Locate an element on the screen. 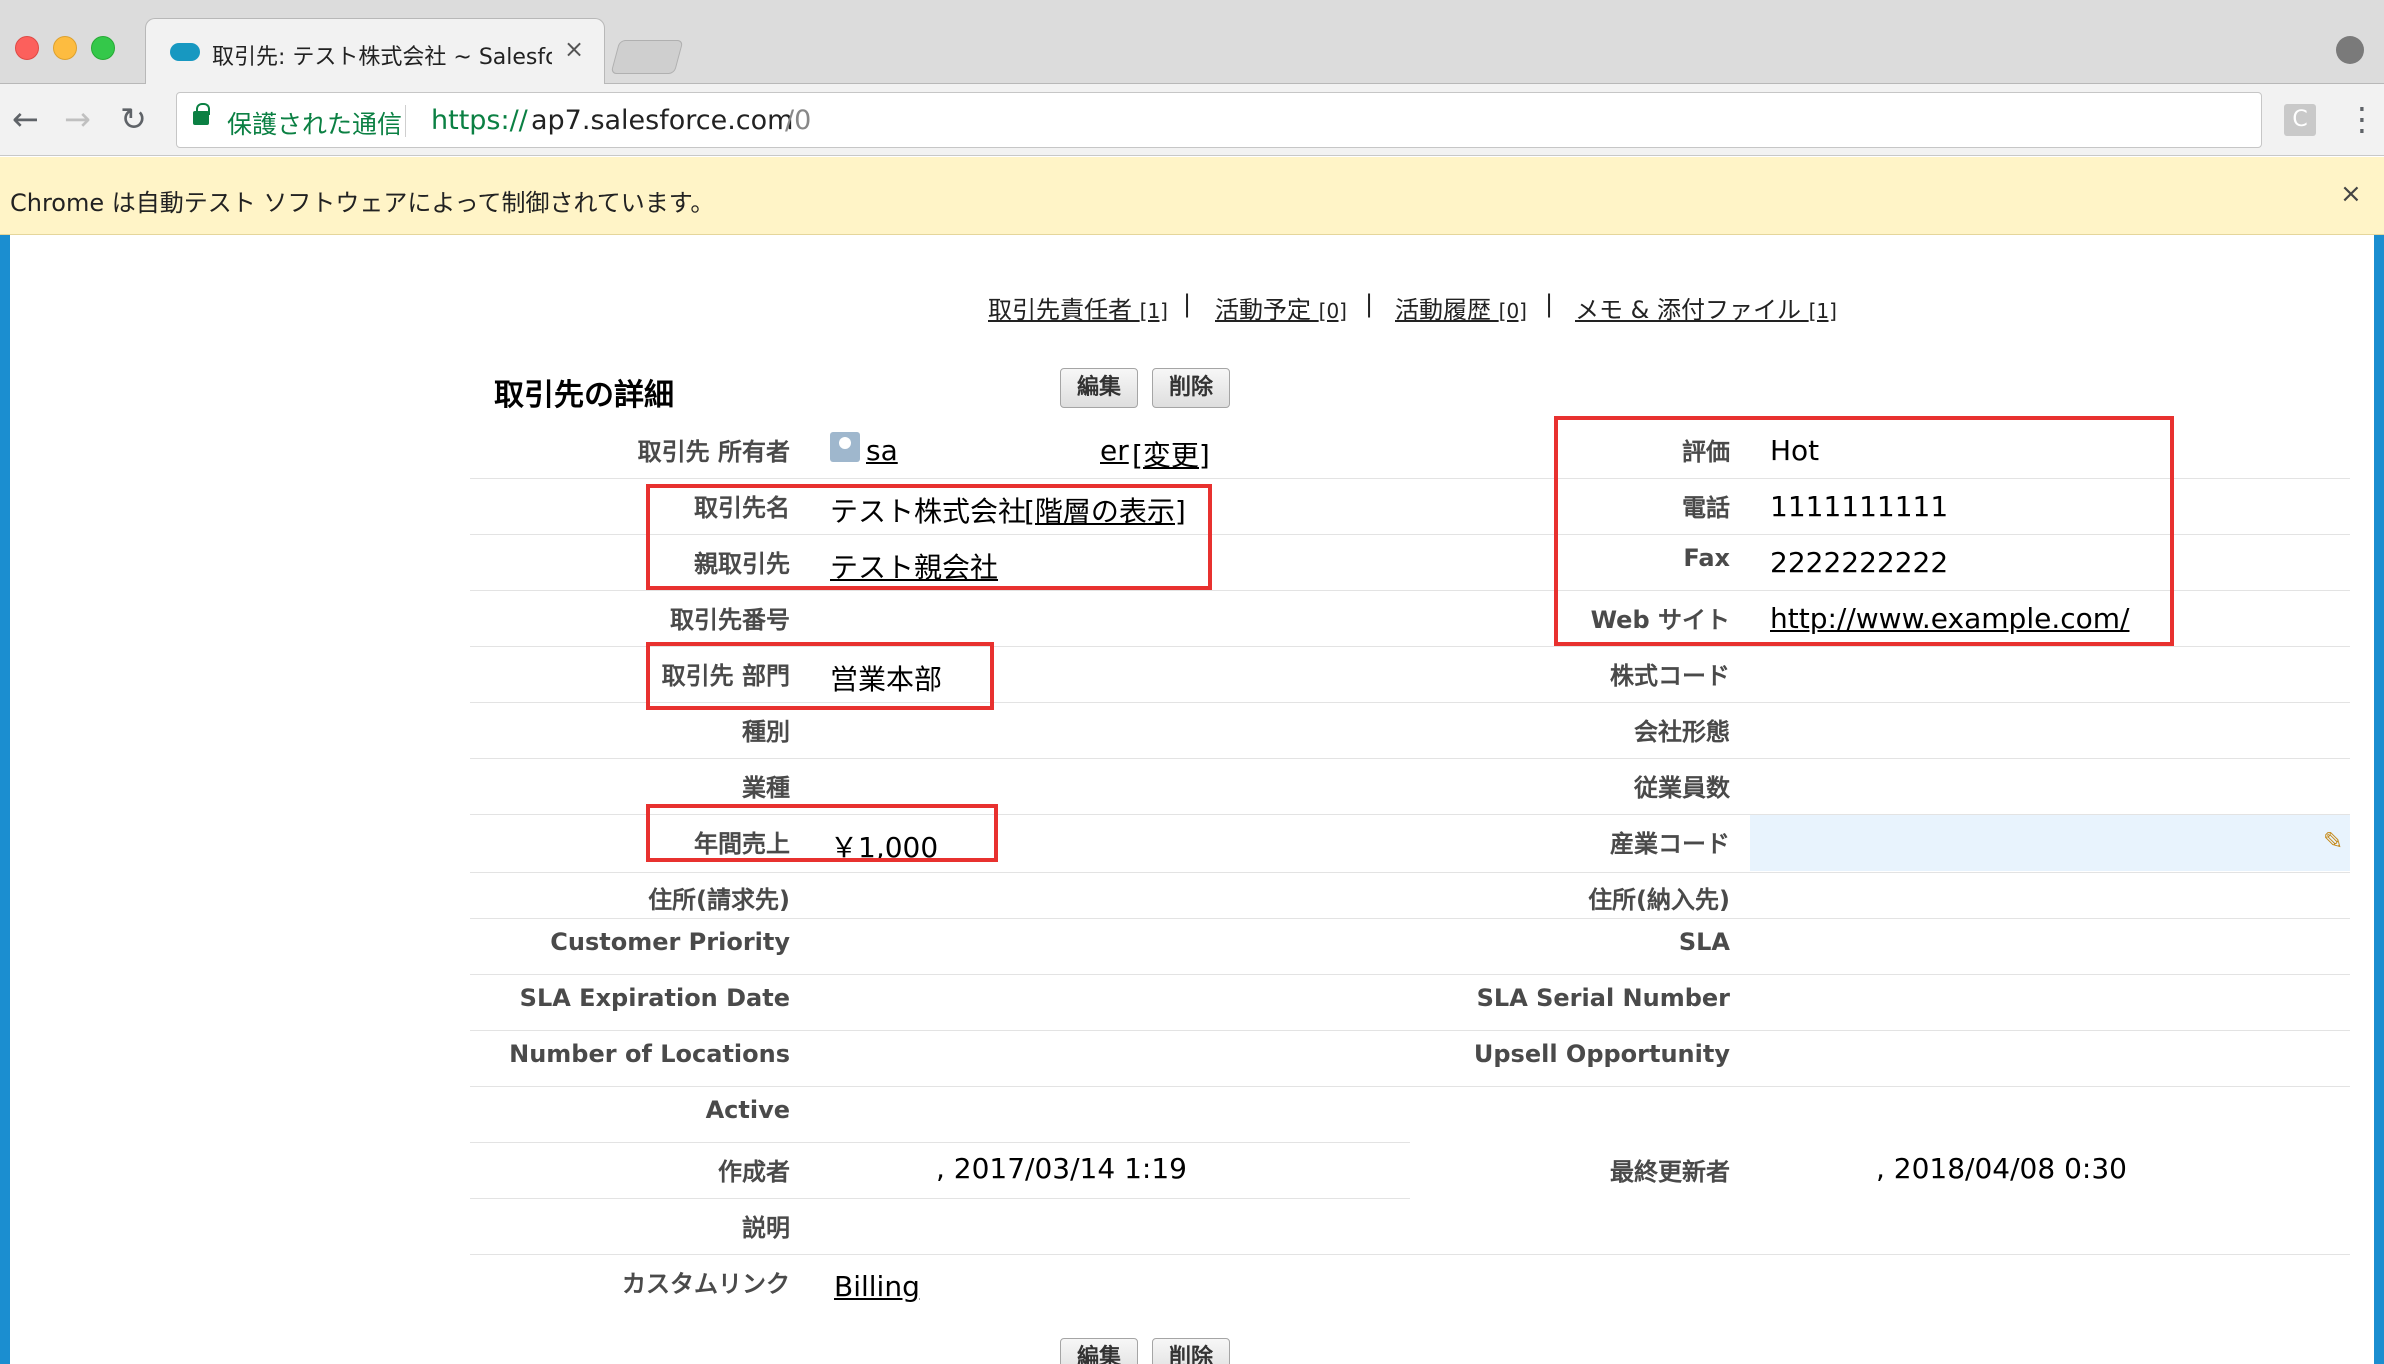 The image size is (2384, 1364). field-label-sla-expiration: SLA Expiration Date is located at coordinates (654, 998).